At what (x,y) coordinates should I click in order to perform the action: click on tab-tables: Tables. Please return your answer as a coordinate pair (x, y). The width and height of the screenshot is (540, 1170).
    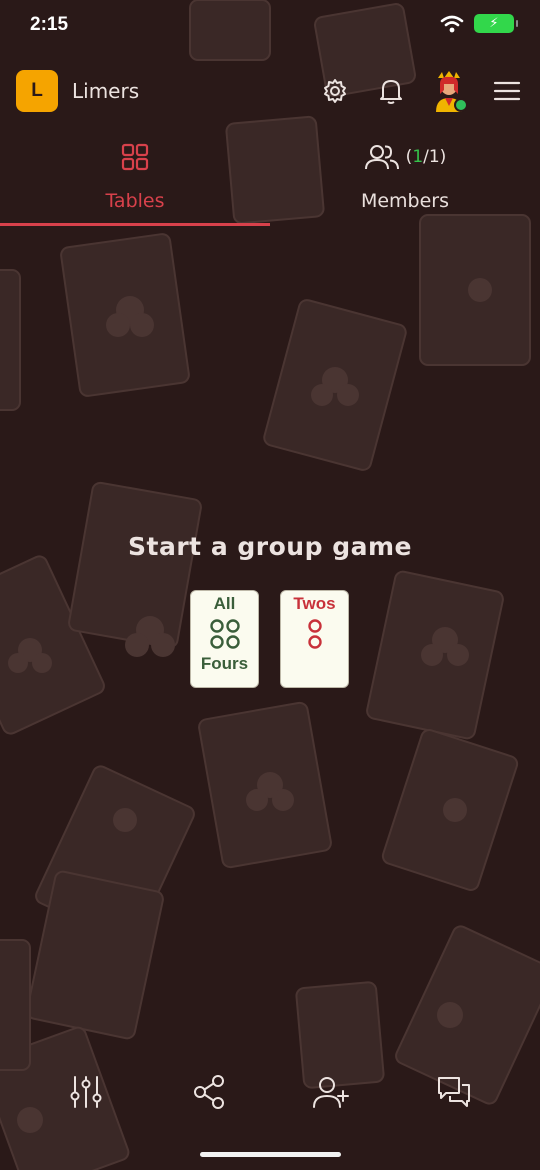
    Looking at the image, I should click on (135, 182).